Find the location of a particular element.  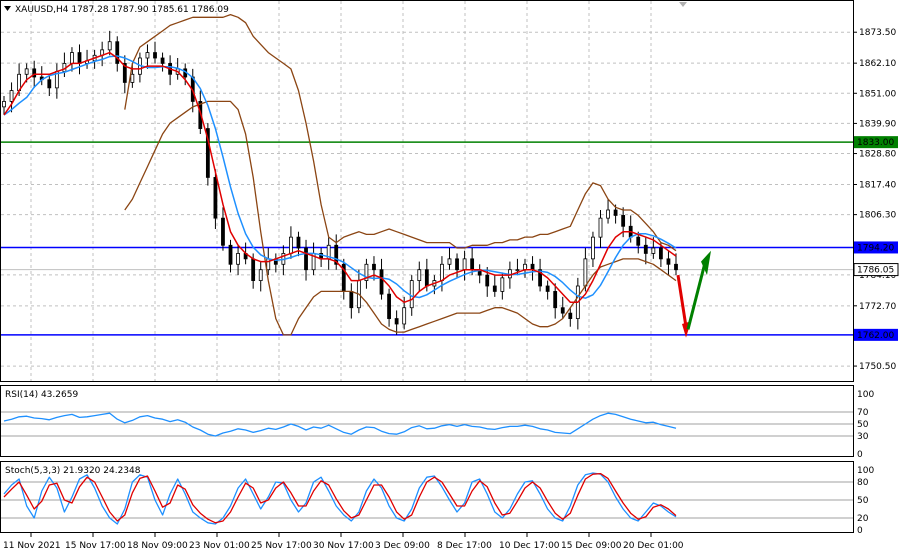

time-label: 30 Nov 17:00 is located at coordinates (343, 546).